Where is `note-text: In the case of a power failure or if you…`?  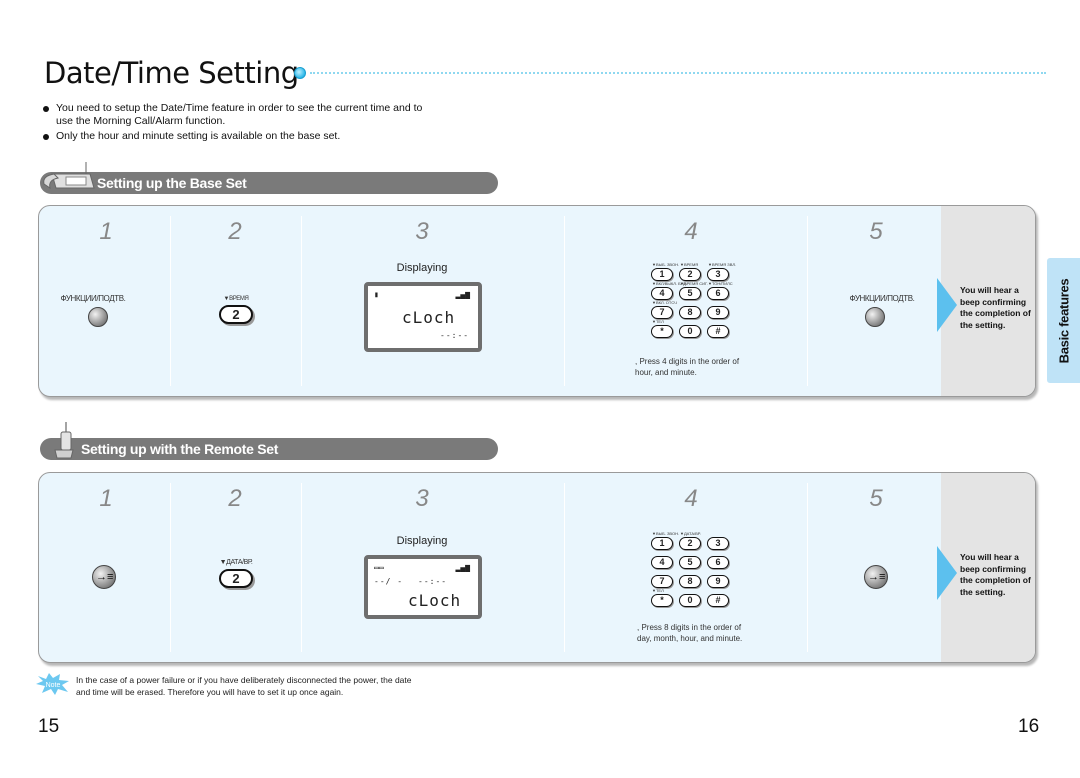
note-text: In the case of a power failure or if you… is located at coordinates (244, 686).